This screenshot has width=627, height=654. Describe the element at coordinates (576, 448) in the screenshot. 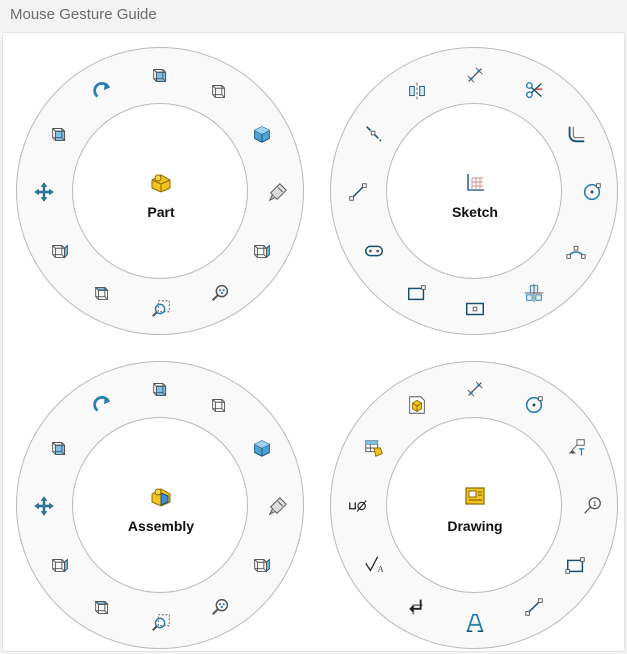

I see `datum-feature-icon` at that location.